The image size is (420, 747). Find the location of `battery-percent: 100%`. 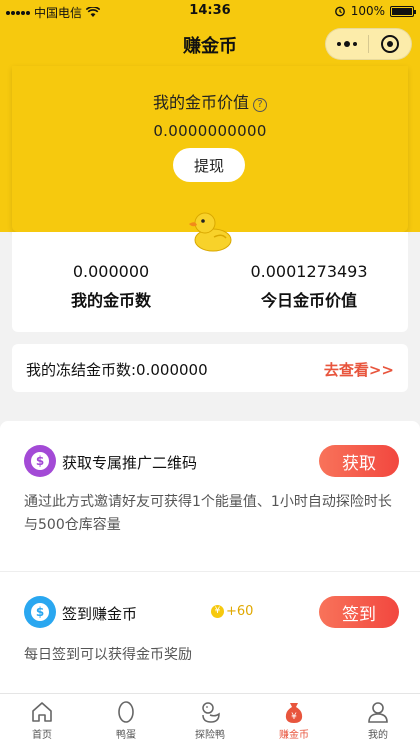

battery-percent: 100% is located at coordinates (367, 11).